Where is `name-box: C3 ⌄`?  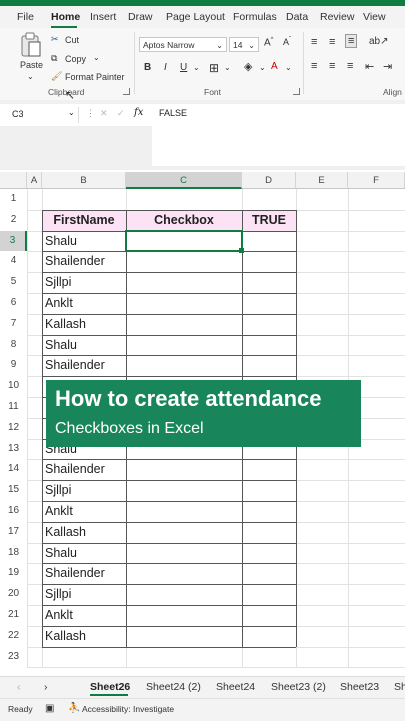
name-box: C3 ⌄ is located at coordinates (41, 115).